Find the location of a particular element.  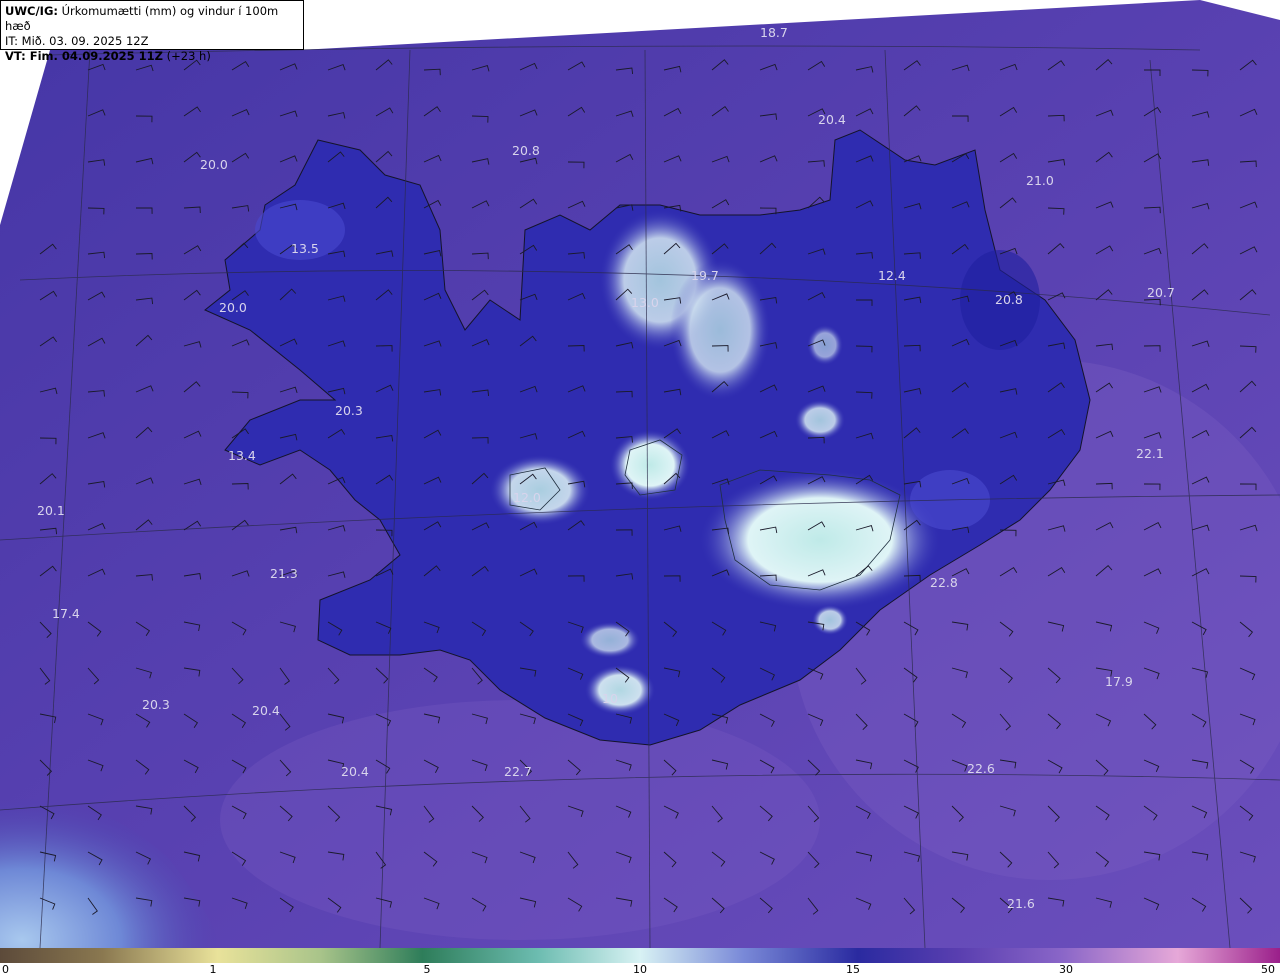

label-19-7: 19.7 is located at coordinates (705, 275).